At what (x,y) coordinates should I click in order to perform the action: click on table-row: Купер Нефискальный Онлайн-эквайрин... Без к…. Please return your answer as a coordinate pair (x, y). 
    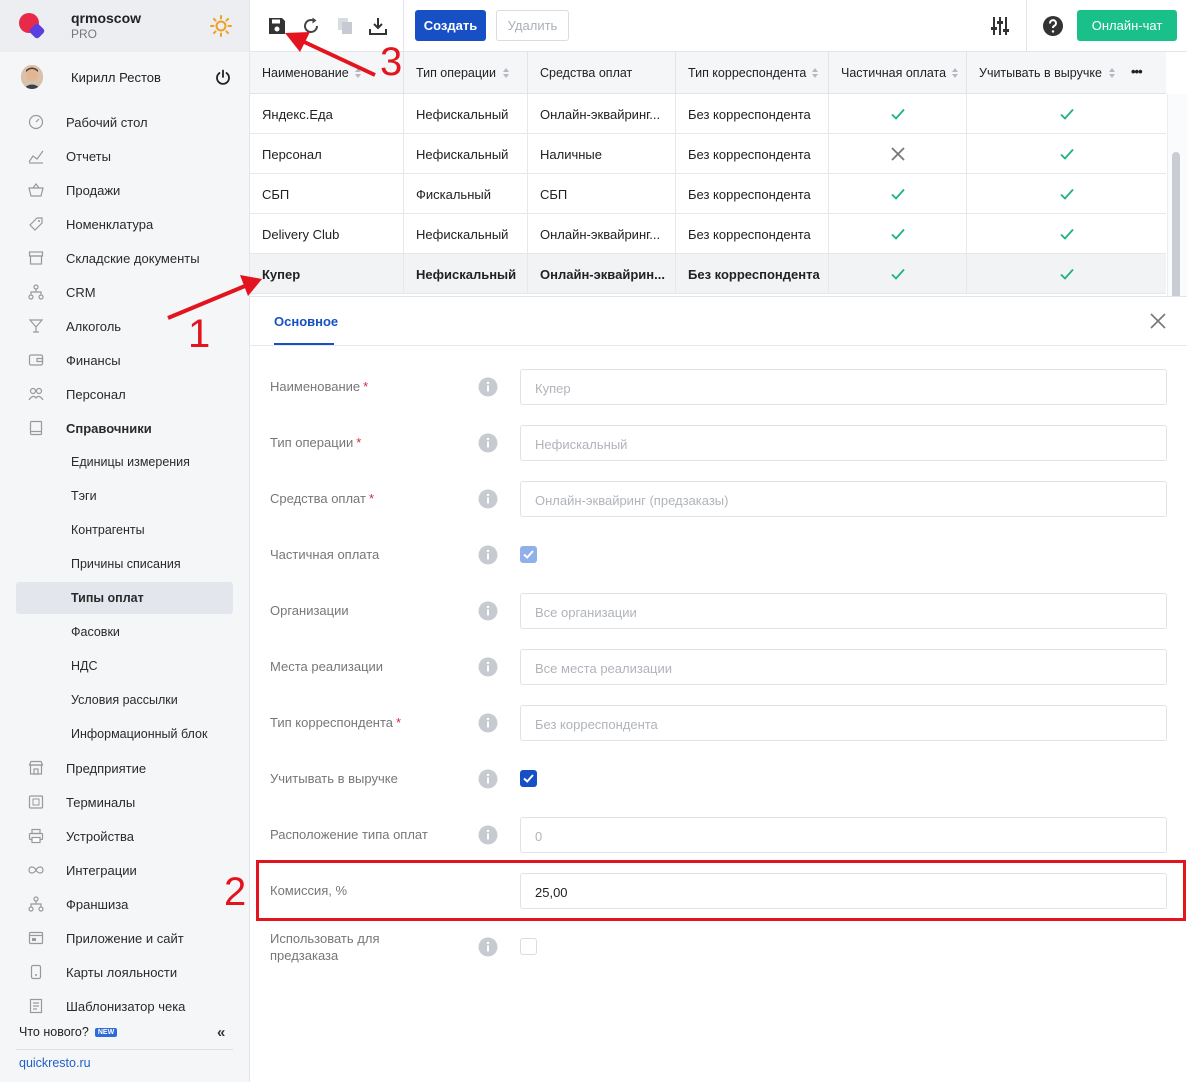
    Looking at the image, I should click on (708, 274).